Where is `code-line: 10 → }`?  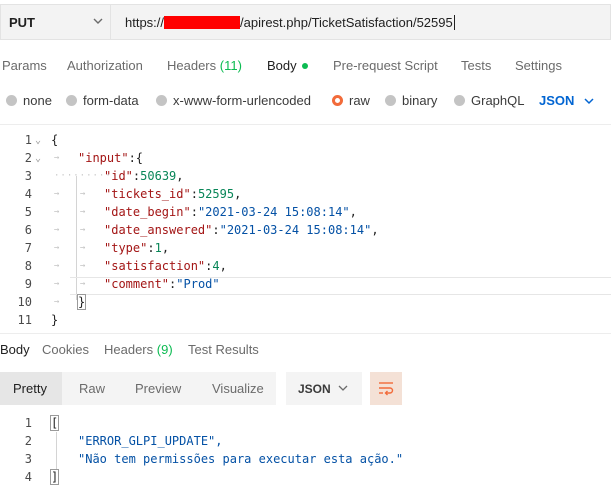 code-line: 10 → } is located at coordinates (305, 303).